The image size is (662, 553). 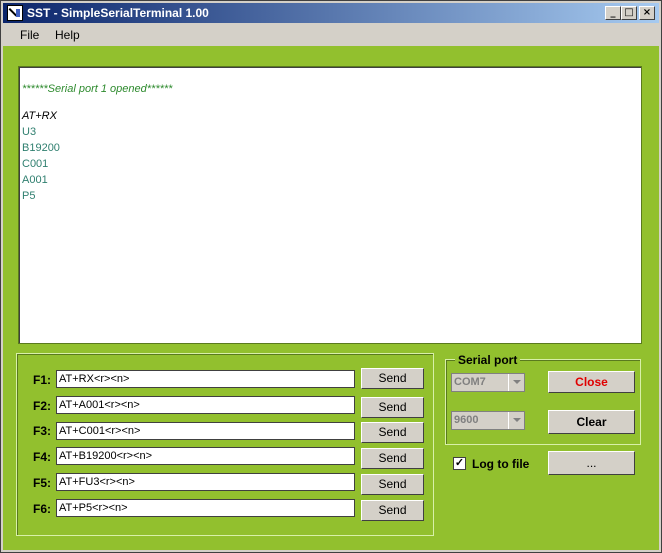 What do you see at coordinates (118, 13) in the screenshot?
I see `window-title: SST - SimpleSerialTerminal 1.00` at bounding box center [118, 13].